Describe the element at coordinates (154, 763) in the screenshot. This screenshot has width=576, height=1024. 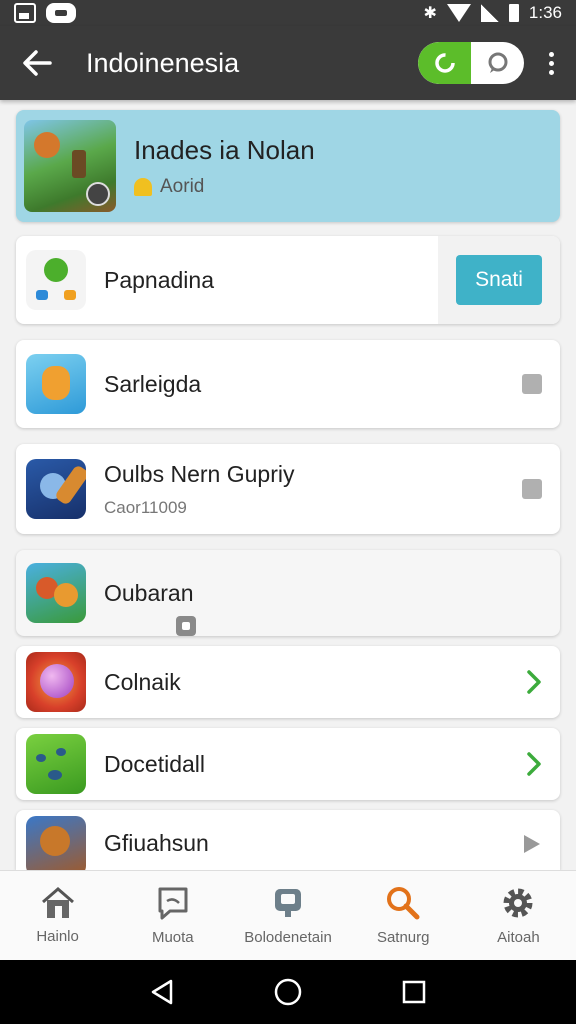
I see `item-title: Docetidall` at that location.